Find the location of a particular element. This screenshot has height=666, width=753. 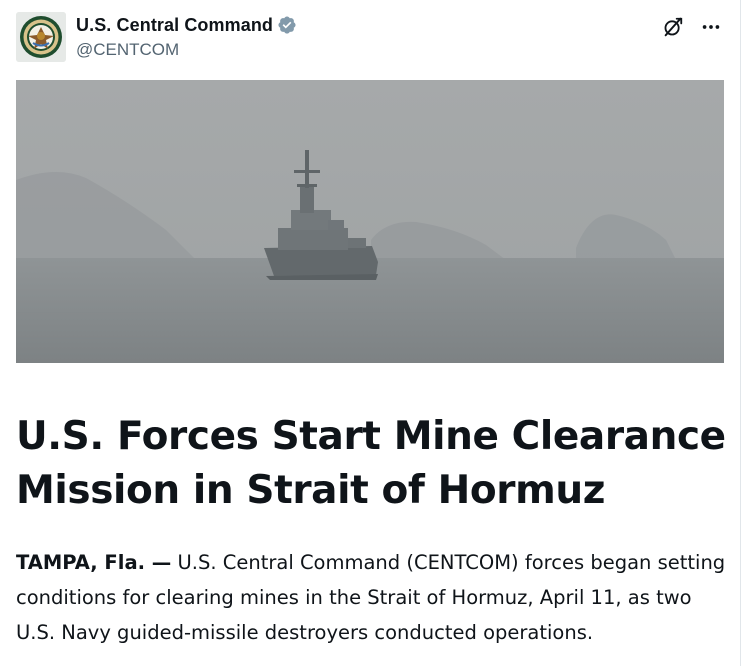

display-name: U.S. Central Command is located at coordinates (174, 25).